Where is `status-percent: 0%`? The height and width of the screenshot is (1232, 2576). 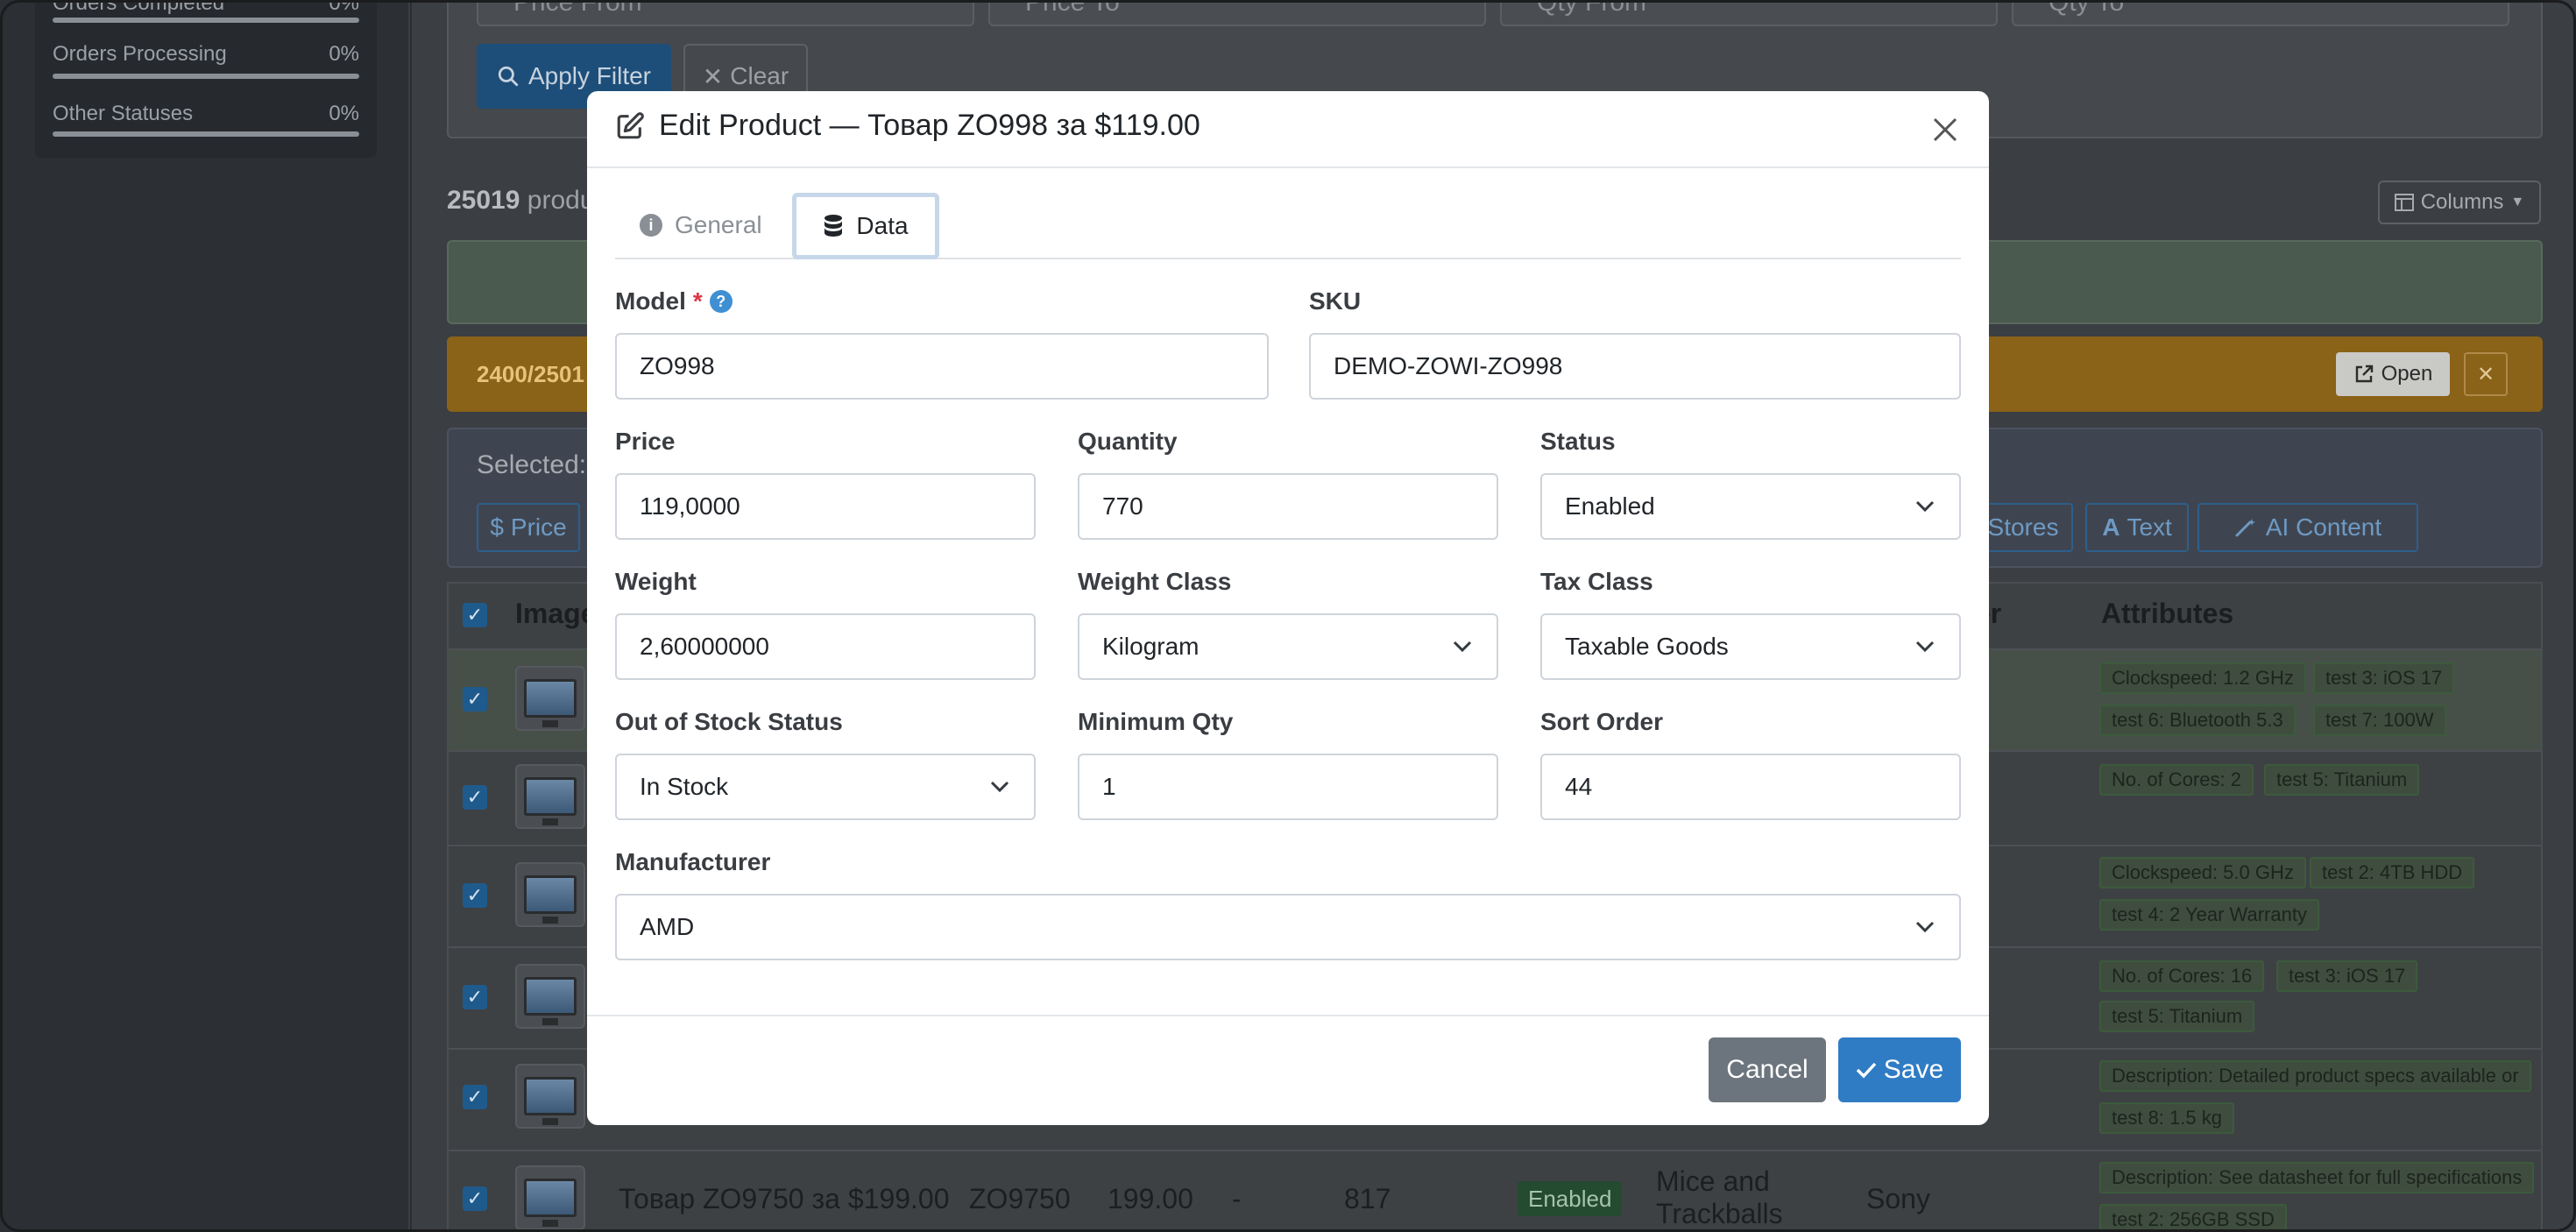 status-percent: 0% is located at coordinates (344, 113).